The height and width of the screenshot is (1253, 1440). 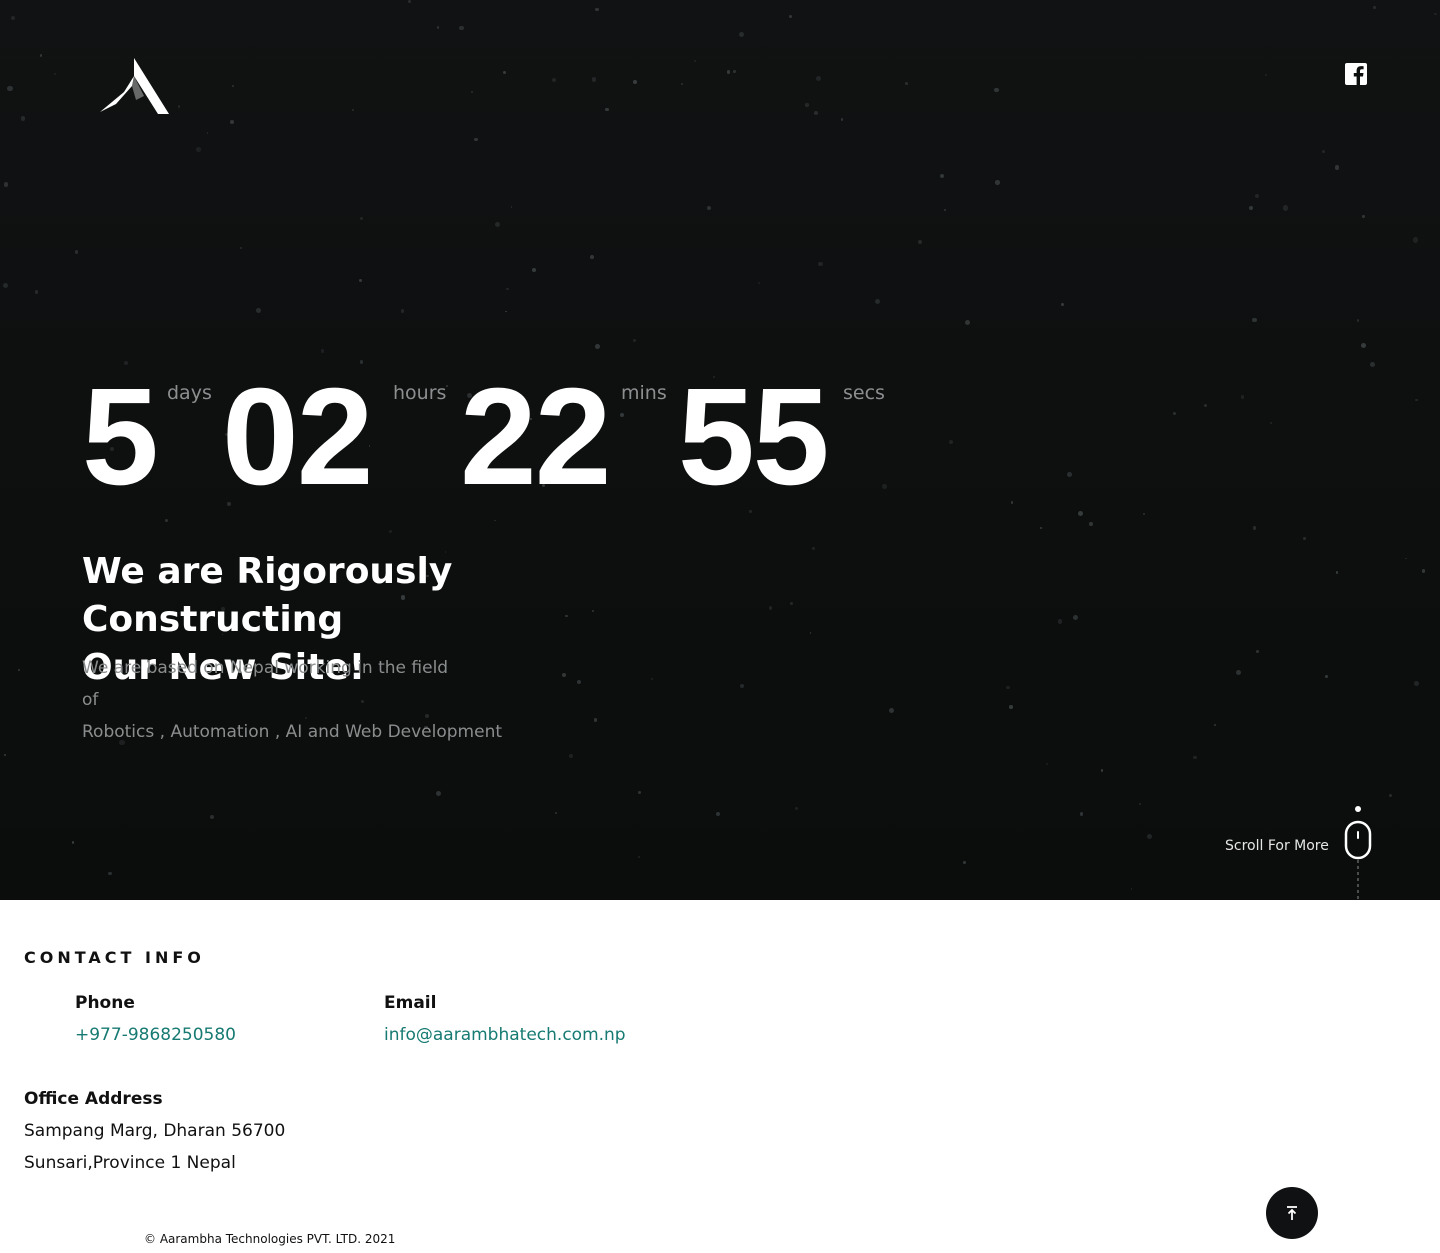 What do you see at coordinates (535, 437) in the screenshot?
I see `countdown-mins: 22` at bounding box center [535, 437].